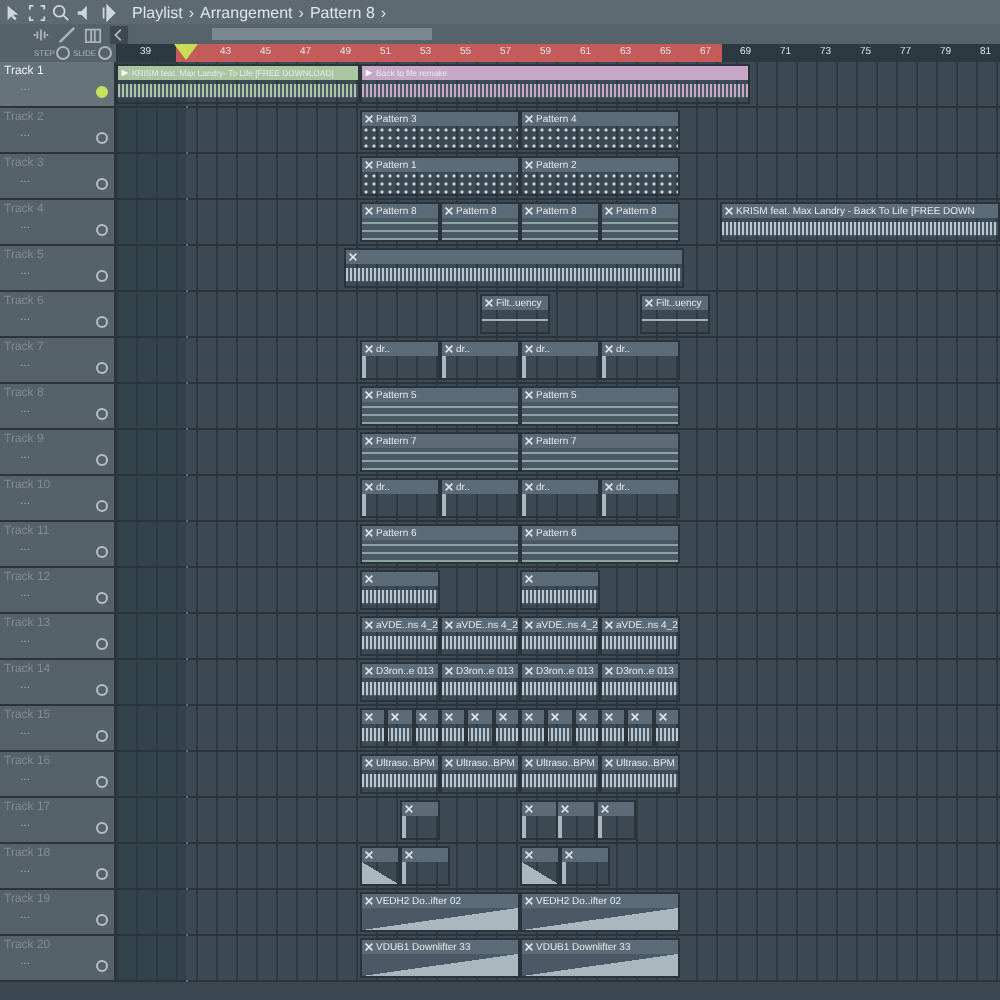 Image resolution: width=1000 pixels, height=1000 pixels. I want to click on breadcrumb-link: Arrangement, so click(246, 12).